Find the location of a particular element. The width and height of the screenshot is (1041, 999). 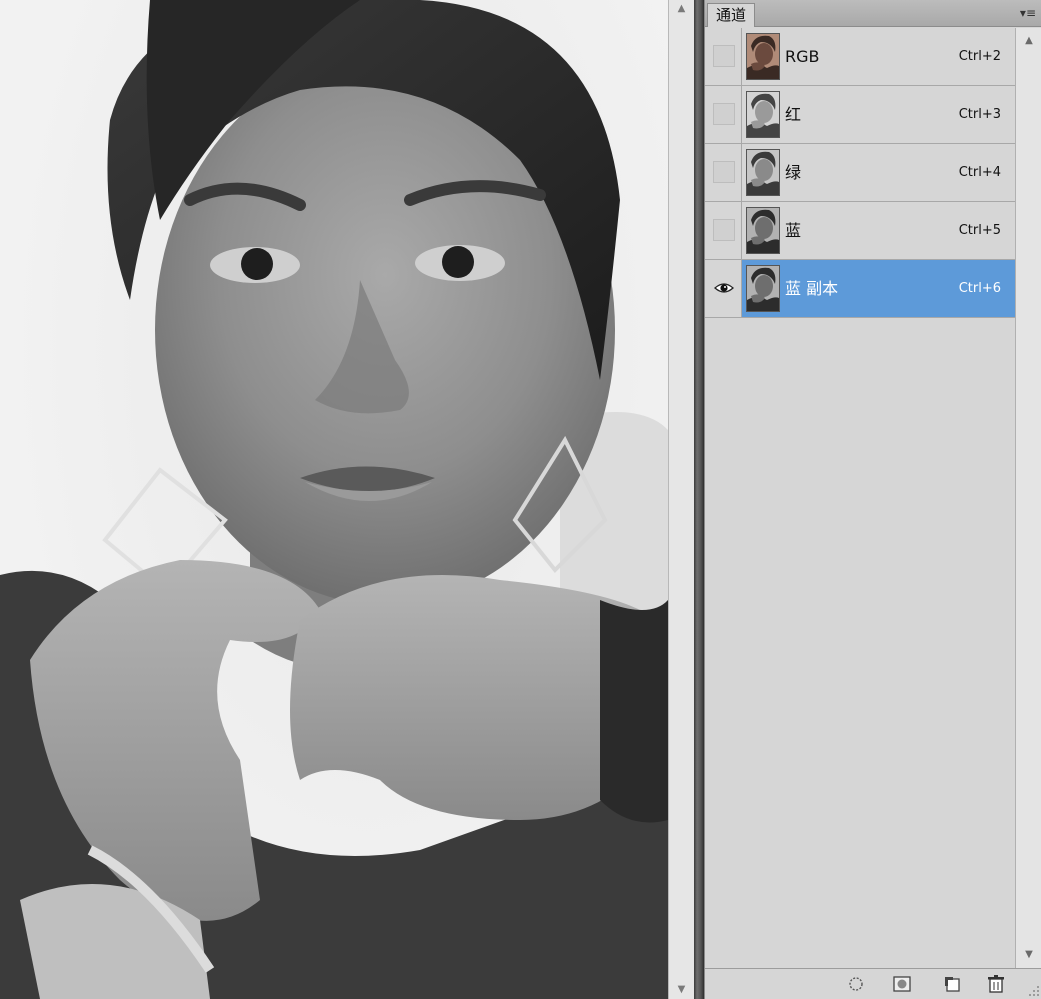

channel-shortcut: Ctrl+2 is located at coordinates (979, 56).